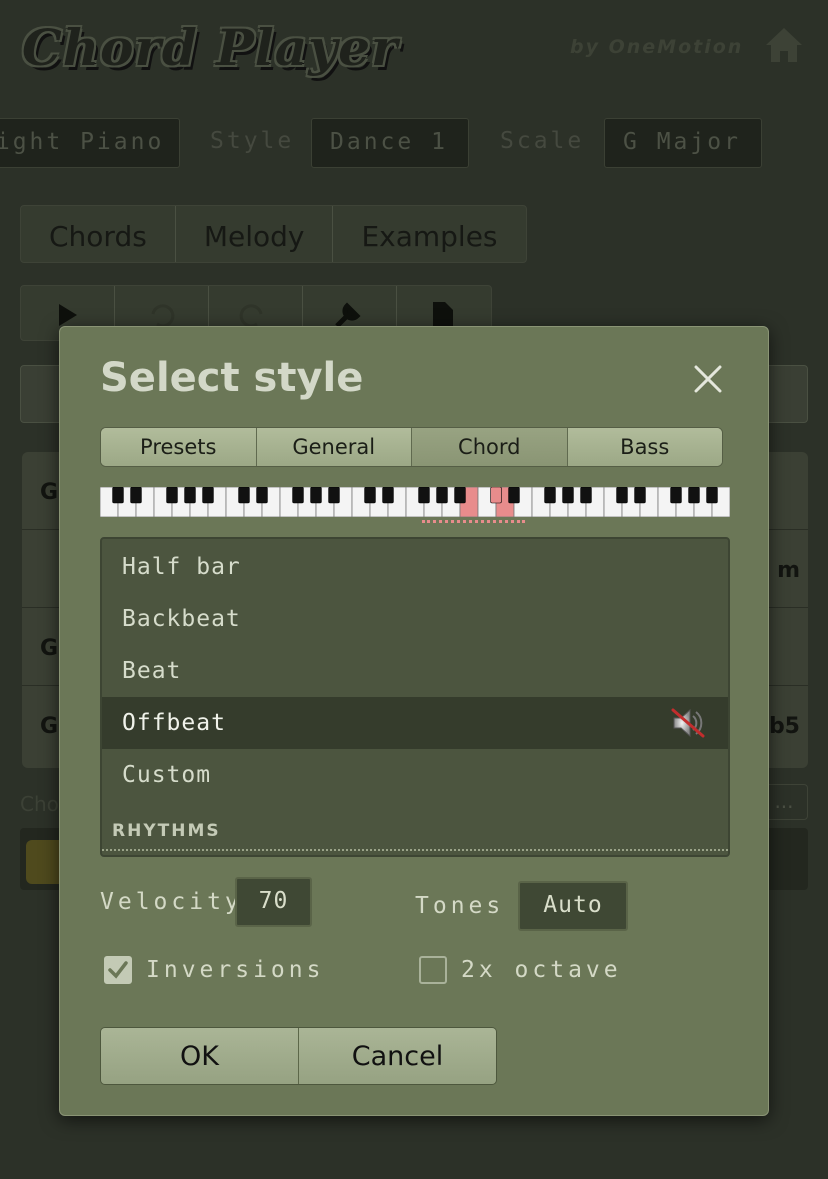 The height and width of the screenshot is (1179, 828). I want to click on velocity-field: 70, so click(273, 902).